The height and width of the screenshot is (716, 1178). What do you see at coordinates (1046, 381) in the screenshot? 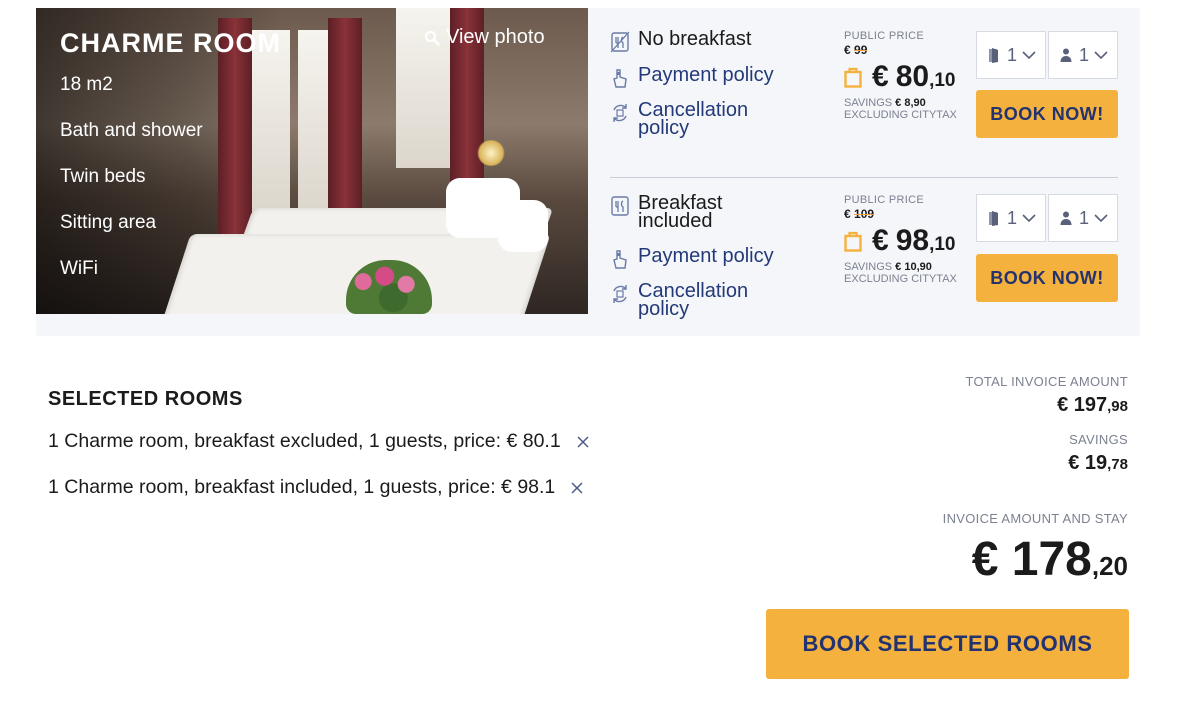
I see `total-invoice-label: TOTAL INVOICE AMOUNT` at bounding box center [1046, 381].